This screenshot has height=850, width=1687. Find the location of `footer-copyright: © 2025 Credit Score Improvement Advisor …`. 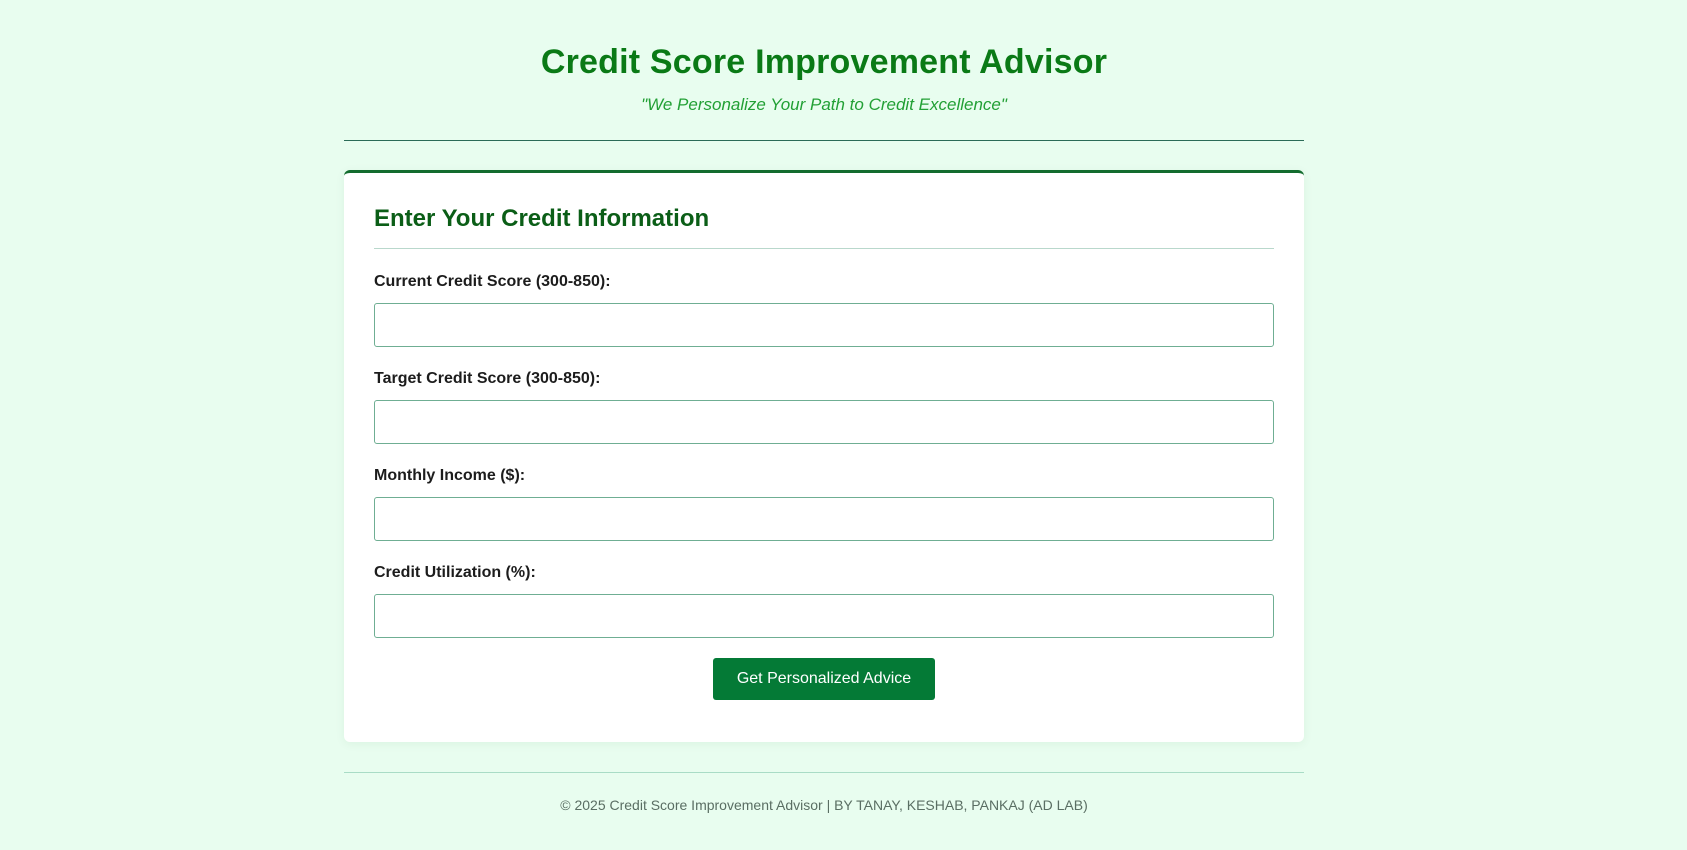

footer-copyright: © 2025 Credit Score Improvement Advisor … is located at coordinates (824, 805).